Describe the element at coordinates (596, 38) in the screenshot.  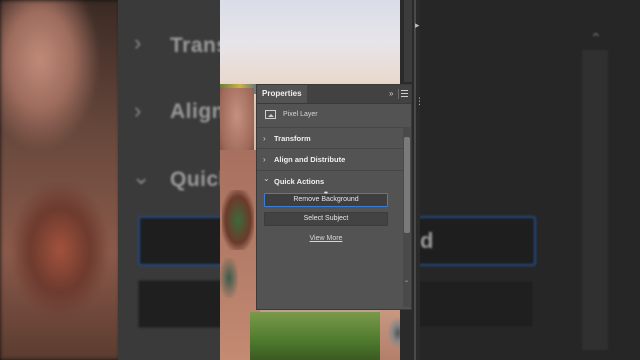
I see `zoomed-scroll-up-icon: ⌃` at that location.